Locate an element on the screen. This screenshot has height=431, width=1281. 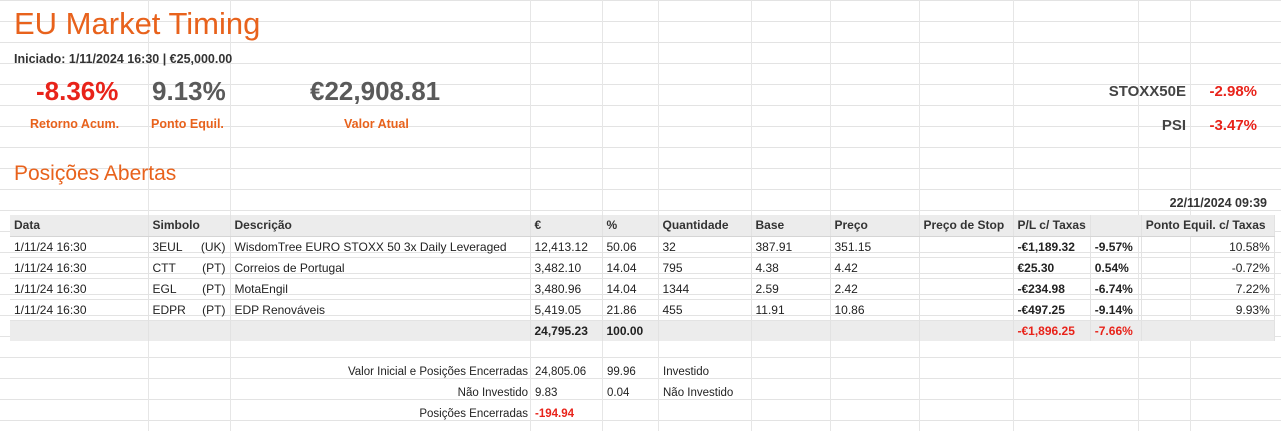
cell-breakeven: 7.22% is located at coordinates (1208, 289).